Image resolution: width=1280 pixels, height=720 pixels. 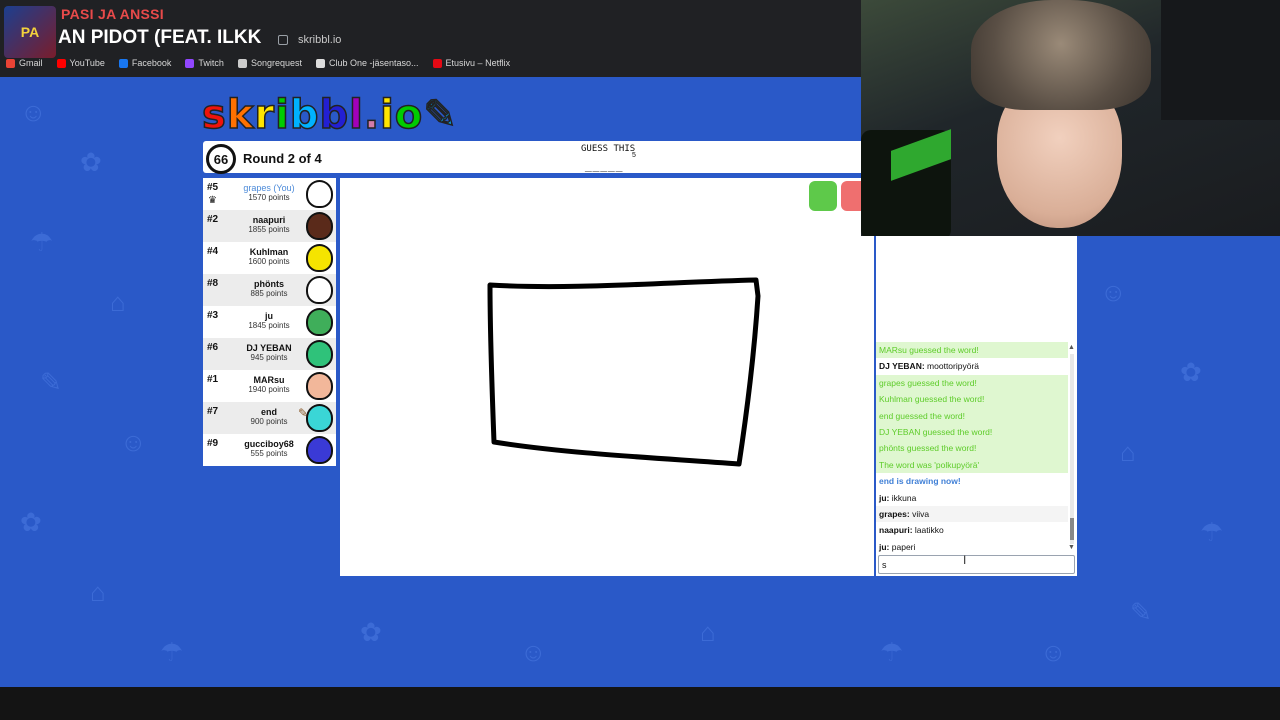 I want to click on logo-letter: k, so click(x=240, y=115).